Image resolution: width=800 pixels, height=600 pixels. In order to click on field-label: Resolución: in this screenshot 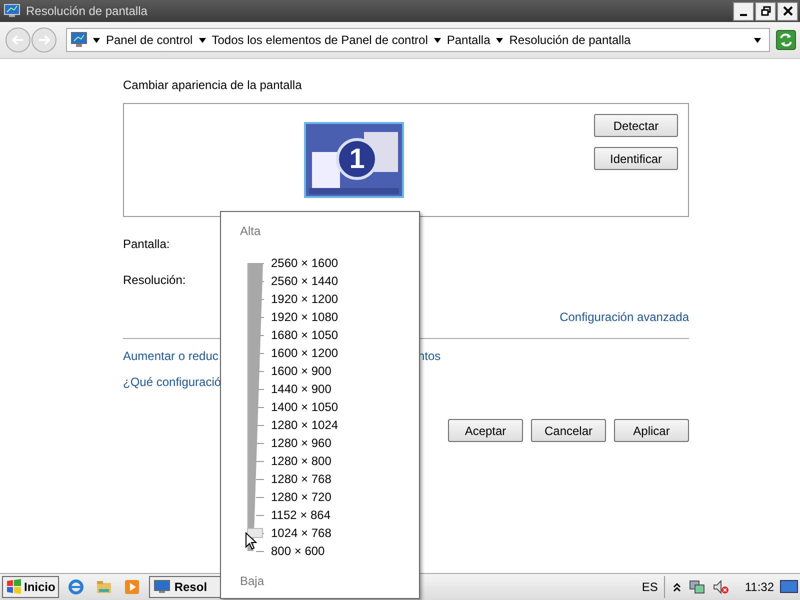, I will do `click(154, 281)`.